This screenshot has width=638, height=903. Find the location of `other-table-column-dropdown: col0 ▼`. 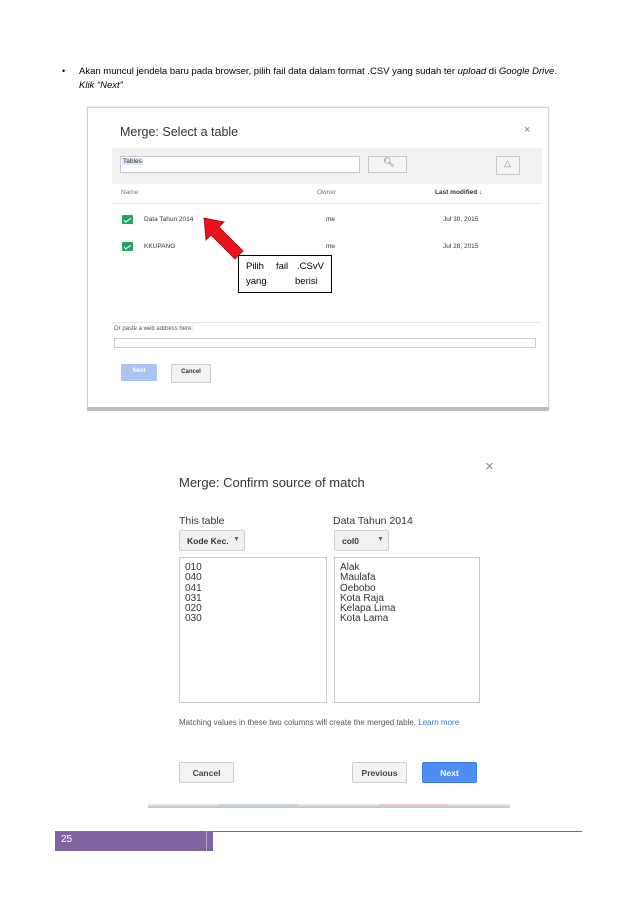

other-table-column-dropdown: col0 ▼ is located at coordinates (361, 540).